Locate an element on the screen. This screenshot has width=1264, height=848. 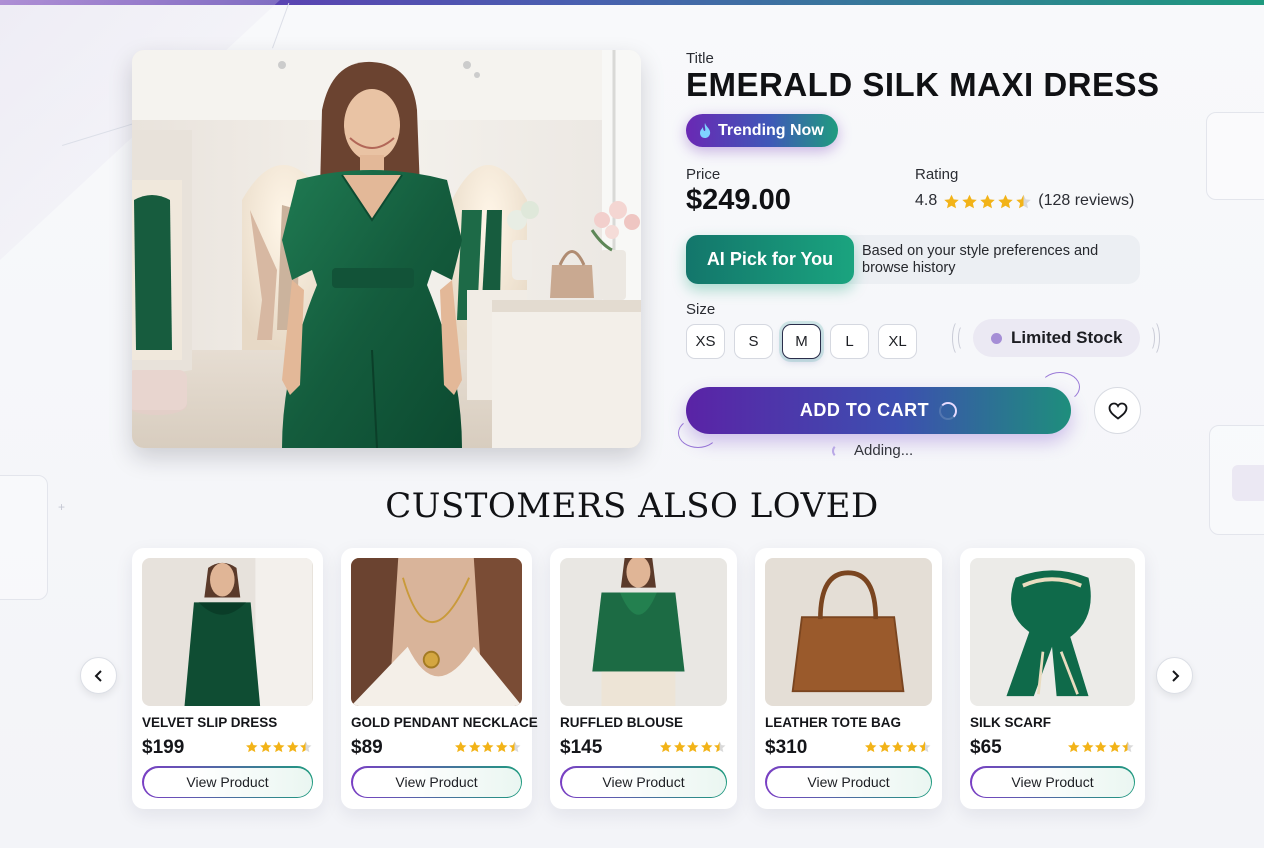
product-card: SILK SCARF $65 View Product is located at coordinates (1052, 678).